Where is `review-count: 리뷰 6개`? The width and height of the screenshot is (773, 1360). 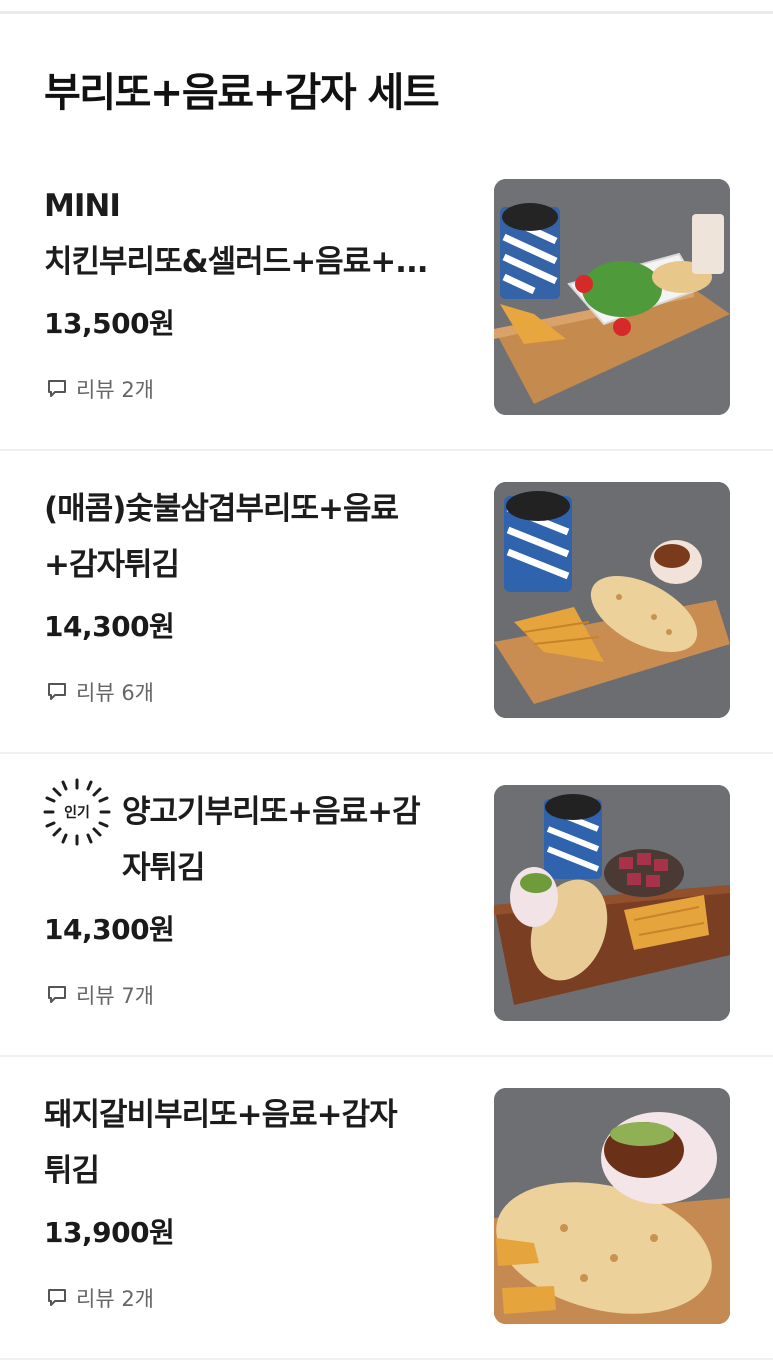 review-count: 리뷰 6개 is located at coordinates (100, 692).